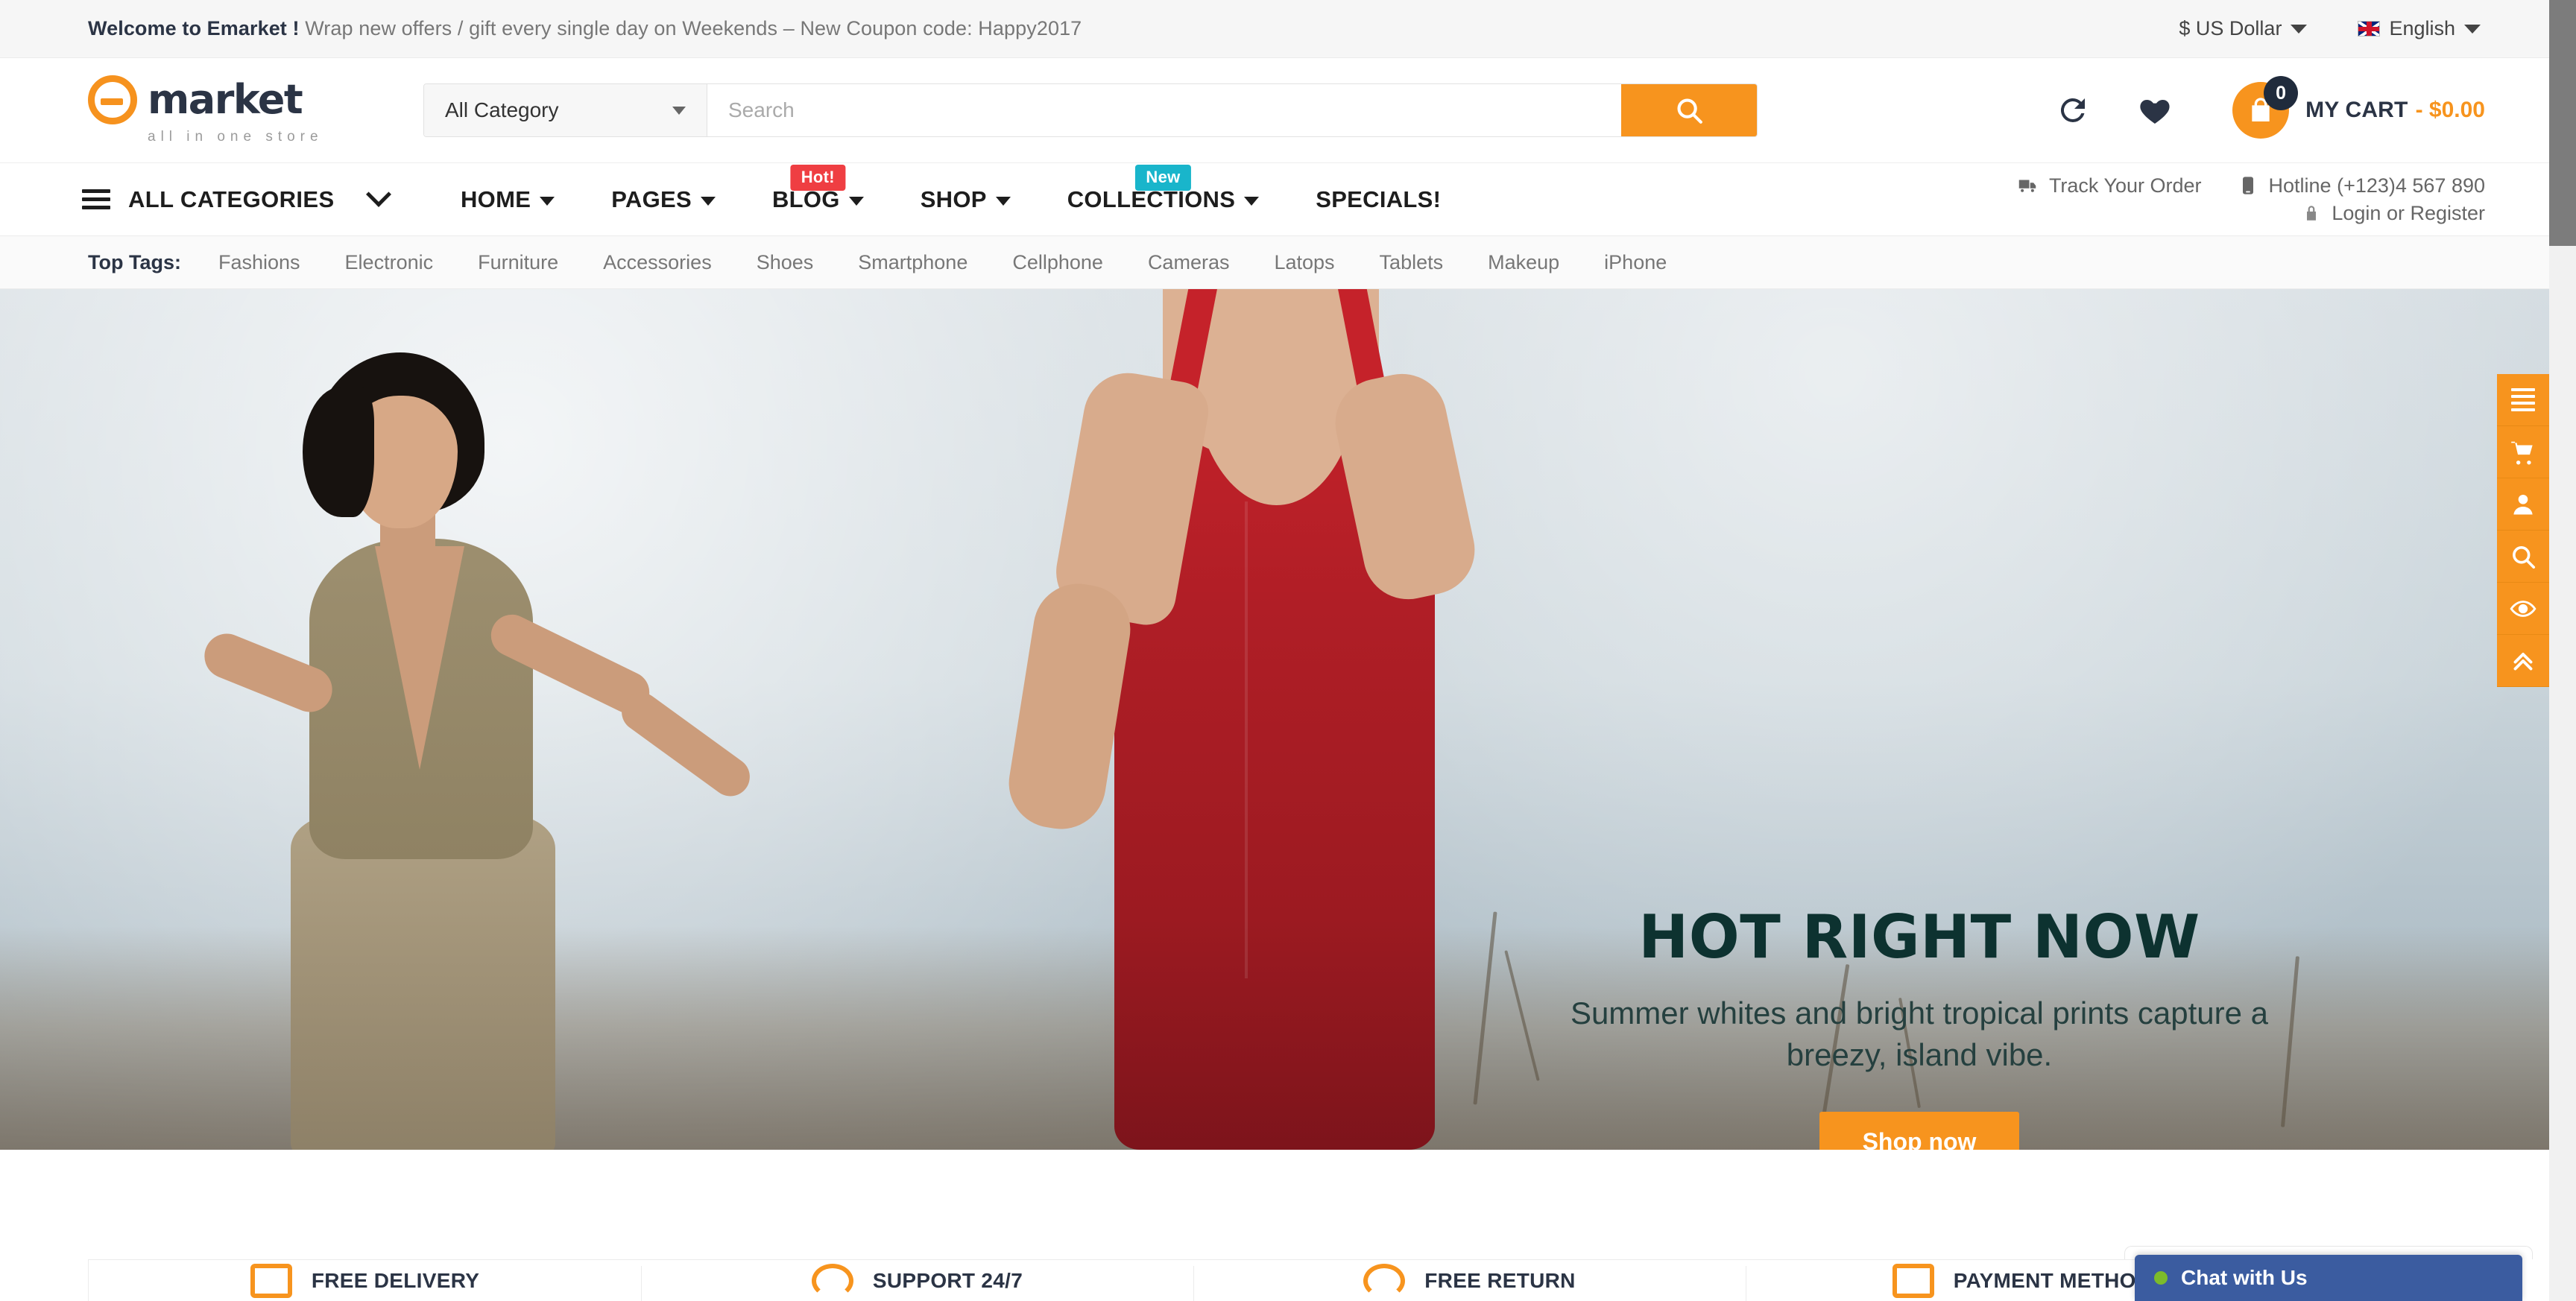 The width and height of the screenshot is (2576, 1301). I want to click on menu-icon, so click(2523, 399).